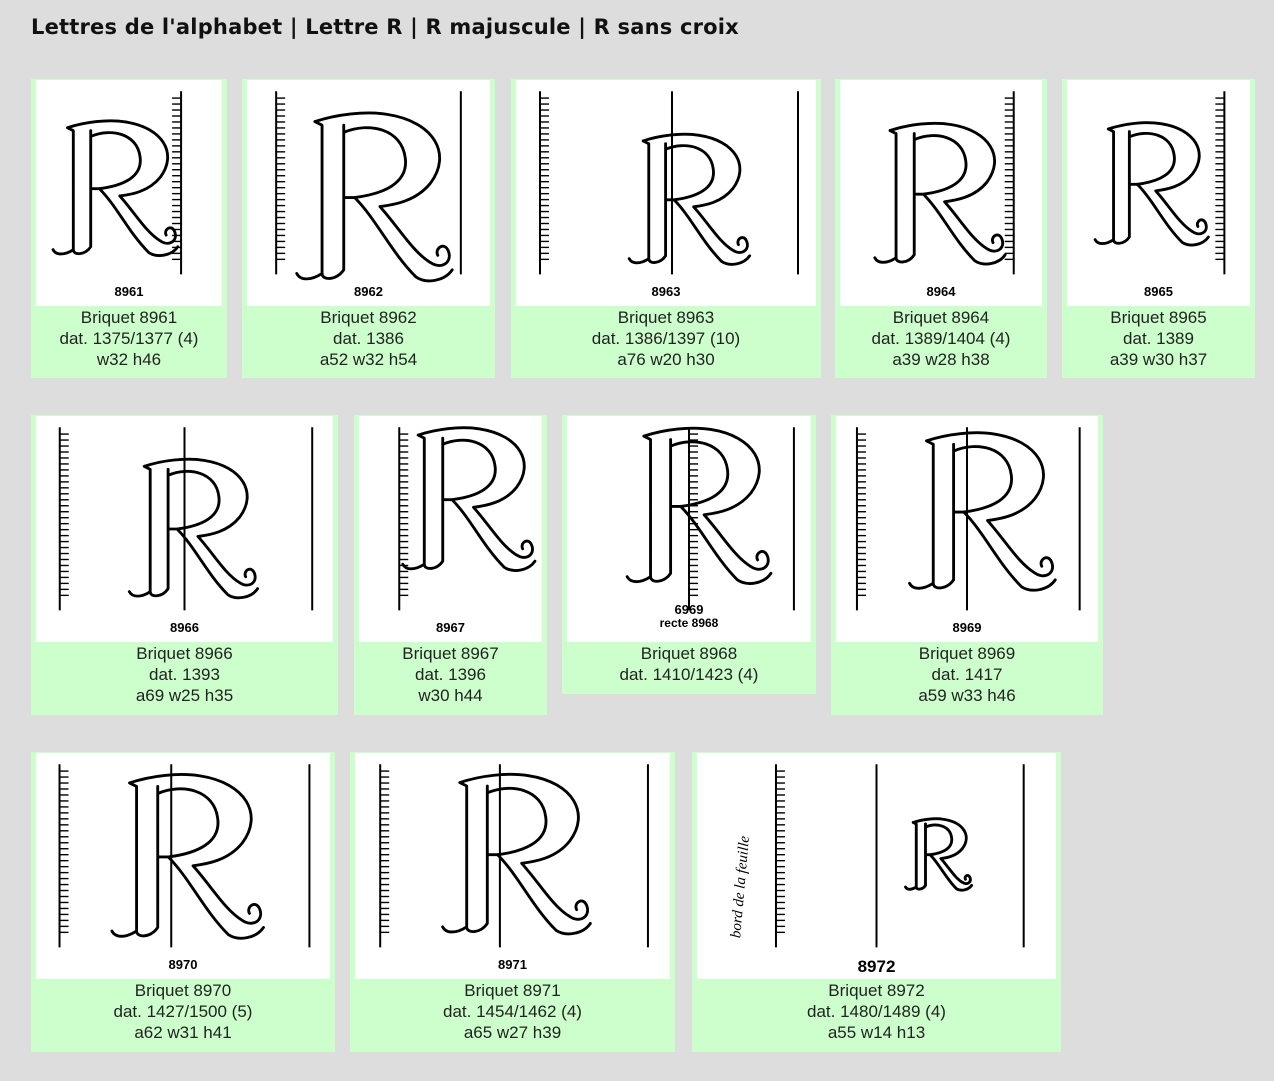 The image size is (1274, 1081). Describe the element at coordinates (689, 674) in the screenshot. I see `caption-date: dat. 1410/1423 (4)` at that location.